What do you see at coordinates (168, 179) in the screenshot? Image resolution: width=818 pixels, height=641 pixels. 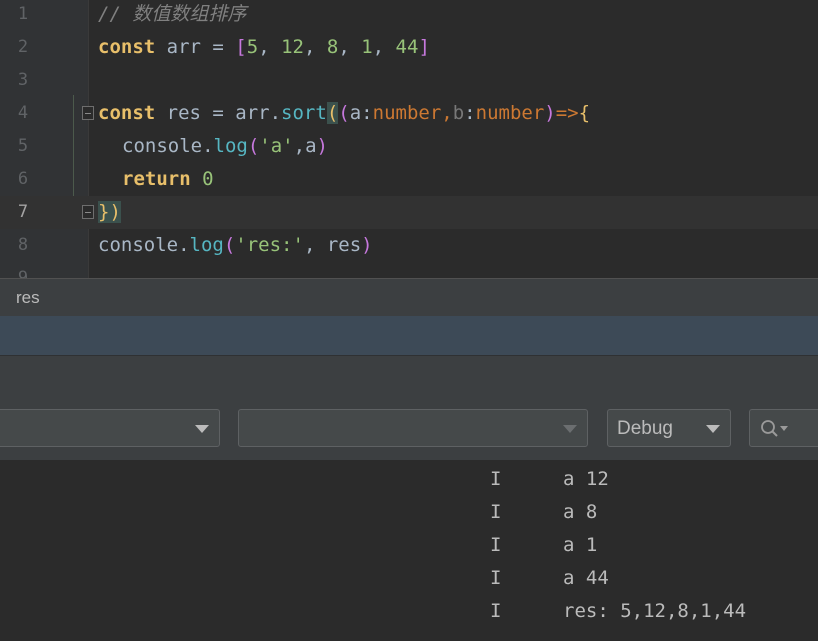 I see `code-text: return 0` at bounding box center [168, 179].